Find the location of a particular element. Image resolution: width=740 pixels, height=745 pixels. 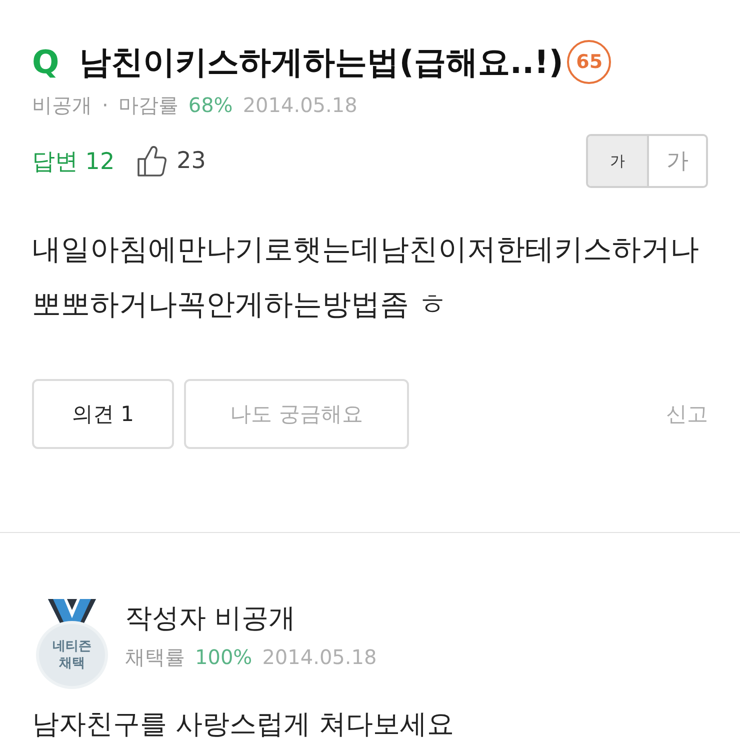

author-name: 작성자 비공개 is located at coordinates (211, 619).